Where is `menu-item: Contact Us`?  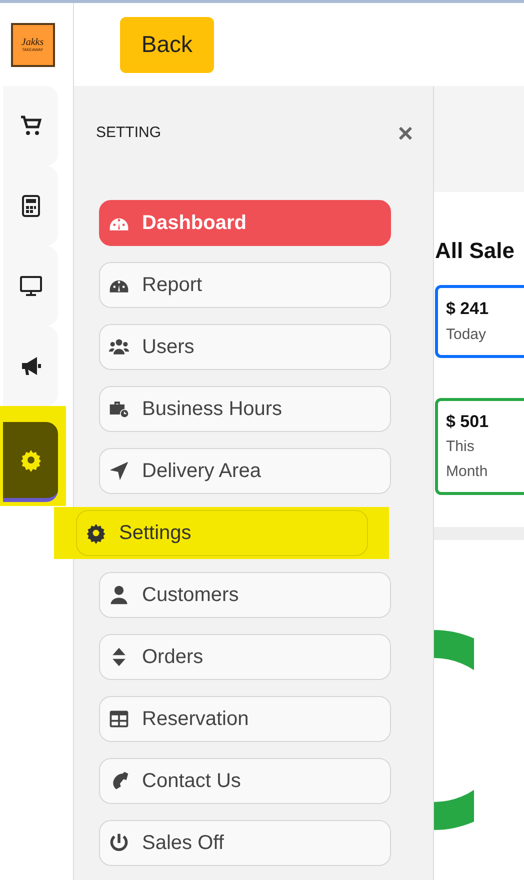
menu-item: Contact Us is located at coordinates (245, 781).